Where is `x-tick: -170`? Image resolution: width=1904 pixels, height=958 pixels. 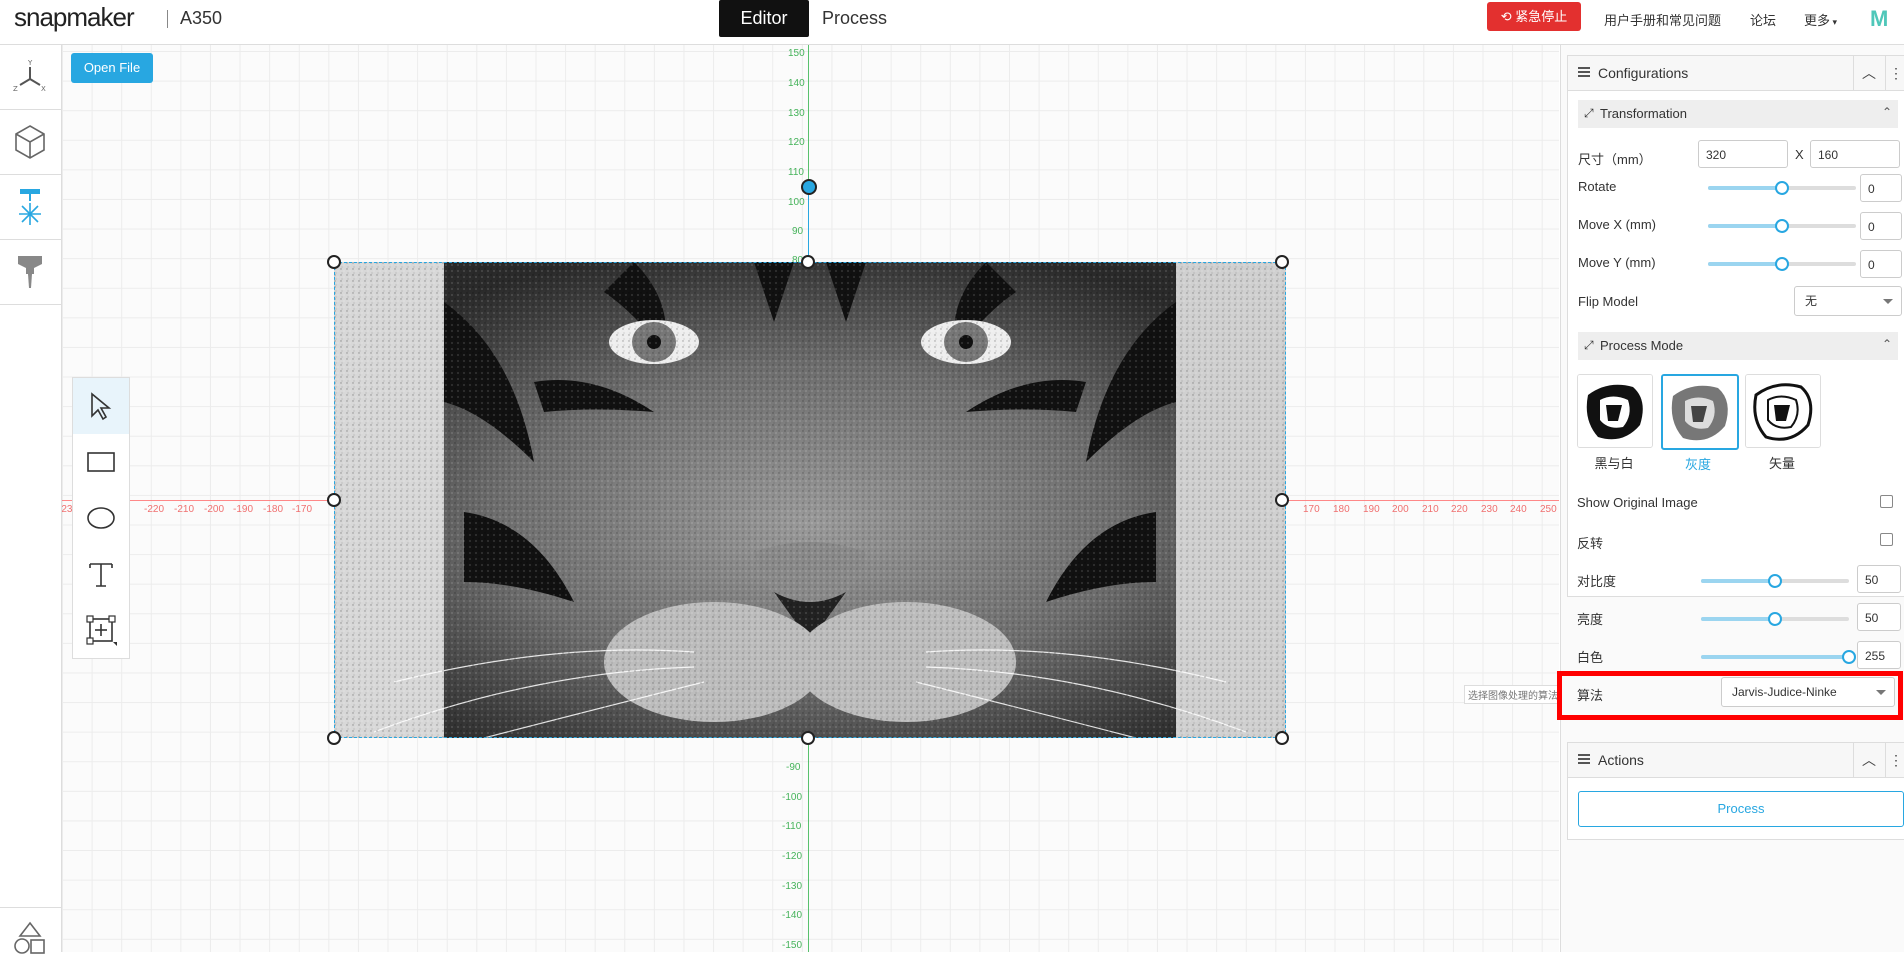
x-tick: -170 is located at coordinates (302, 509).